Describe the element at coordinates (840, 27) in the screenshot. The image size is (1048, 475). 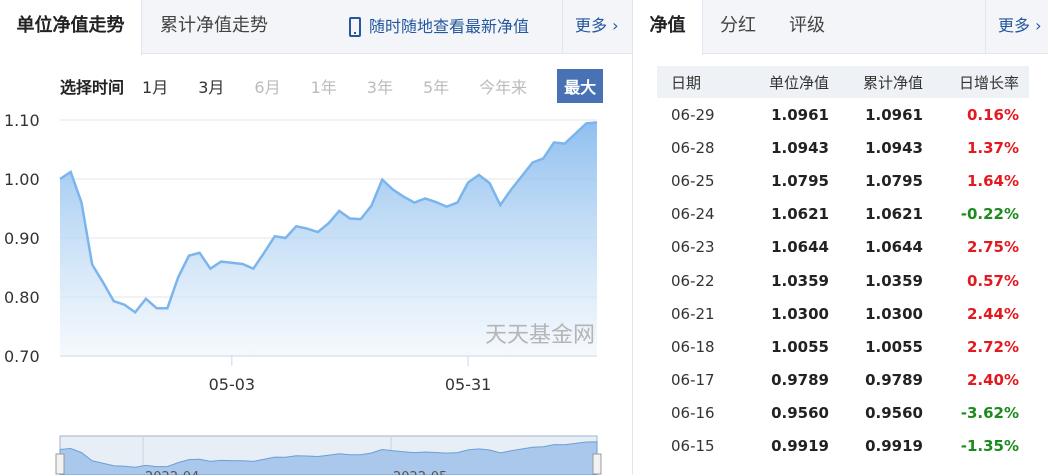
I see `history-tabbar: 净值 分红 评级 更多 ›` at that location.